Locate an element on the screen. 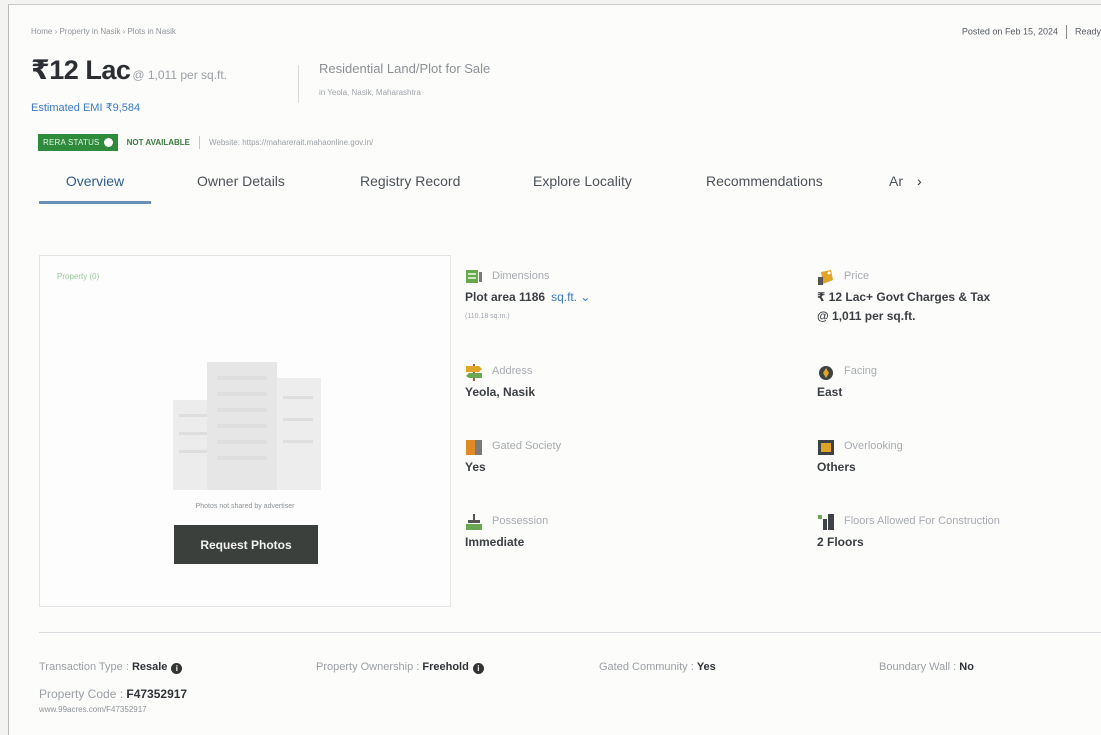  attr-floors-value: 2 Floors is located at coordinates (840, 542).